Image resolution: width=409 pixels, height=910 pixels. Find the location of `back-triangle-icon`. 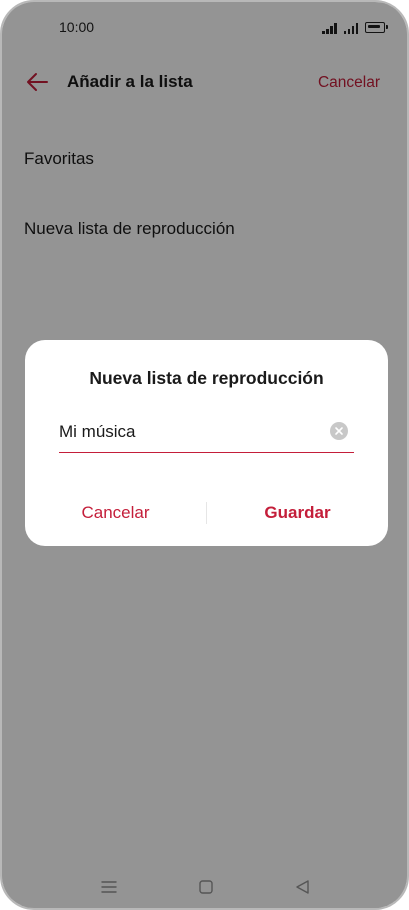

back-triangle-icon is located at coordinates (303, 887).